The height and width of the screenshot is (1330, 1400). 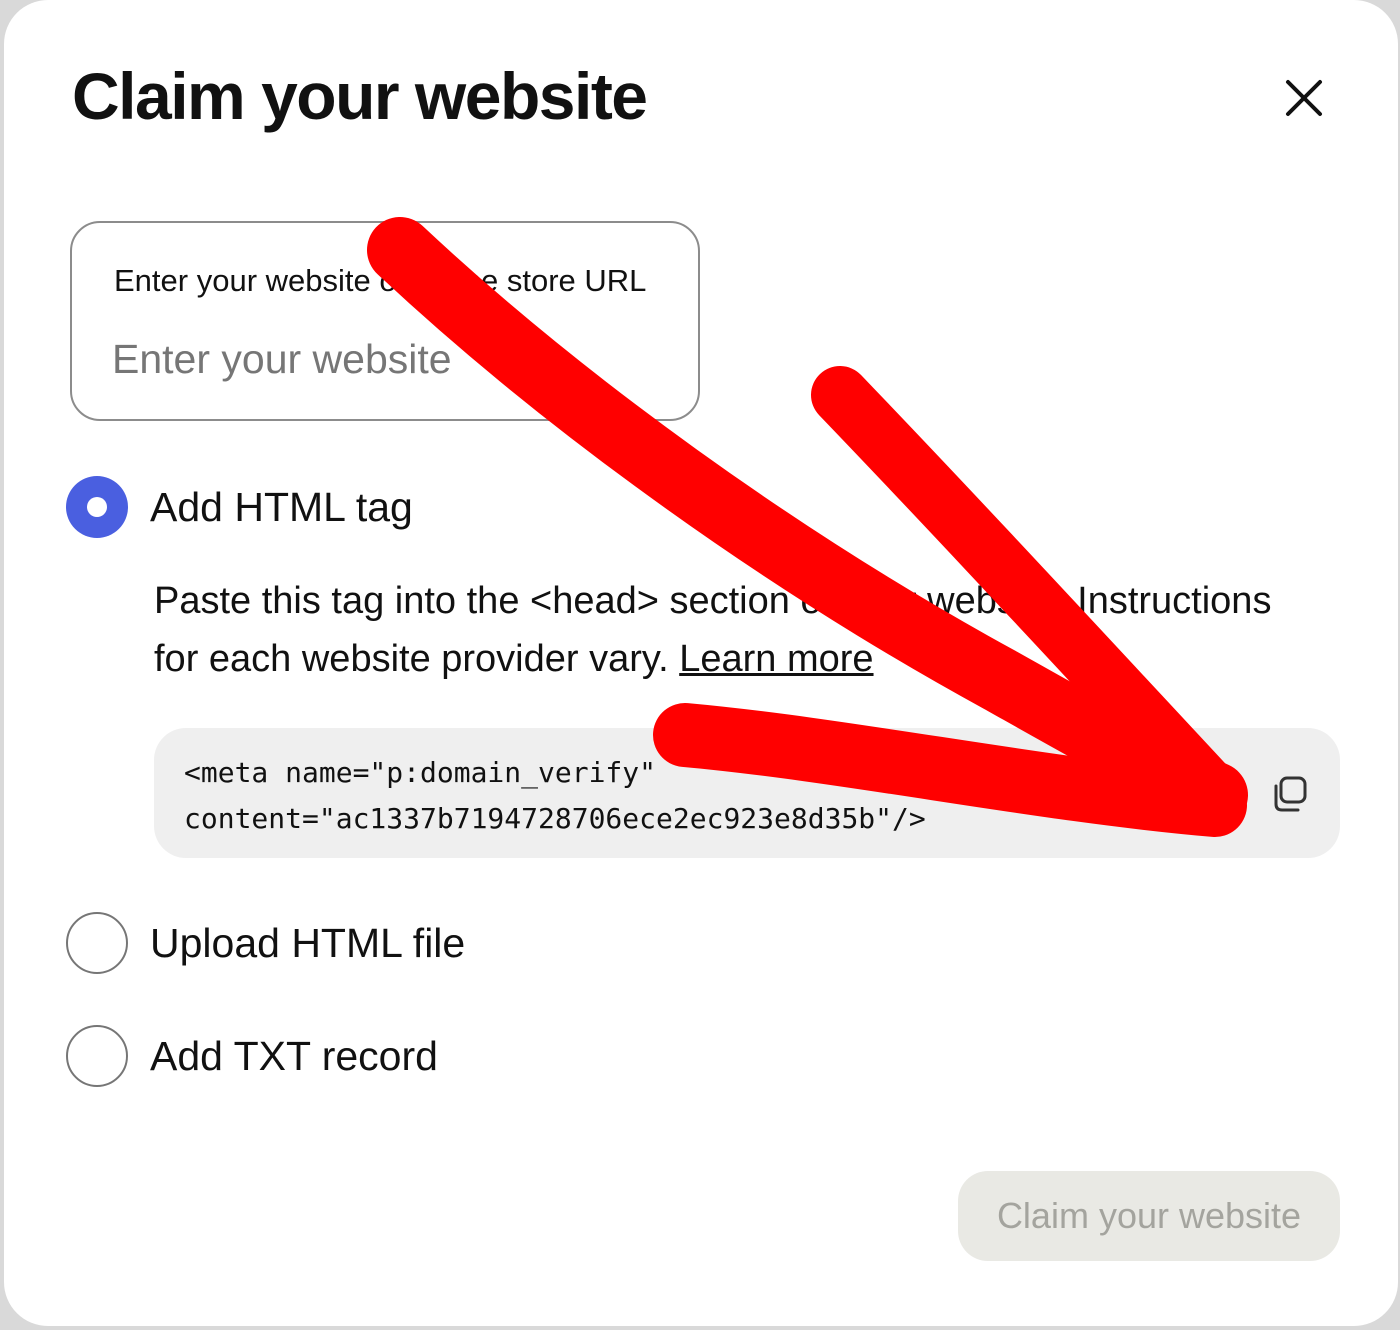 What do you see at coordinates (1149, 1216) in the screenshot?
I see `claim-website-button: Claim your website` at bounding box center [1149, 1216].